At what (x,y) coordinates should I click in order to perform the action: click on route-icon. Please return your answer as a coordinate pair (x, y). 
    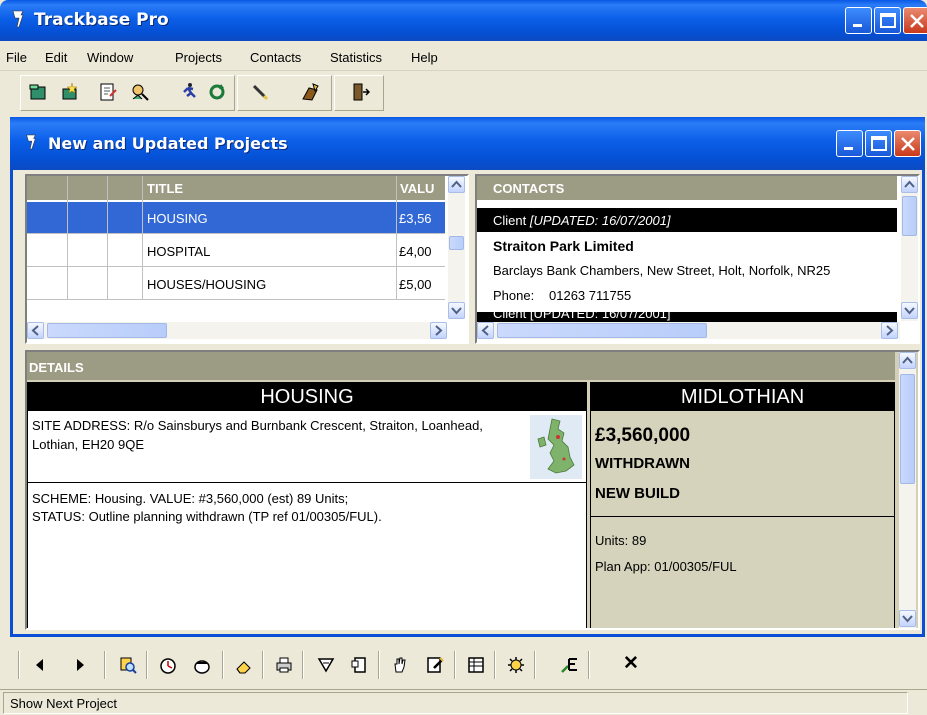
    Looking at the image, I should click on (326, 665).